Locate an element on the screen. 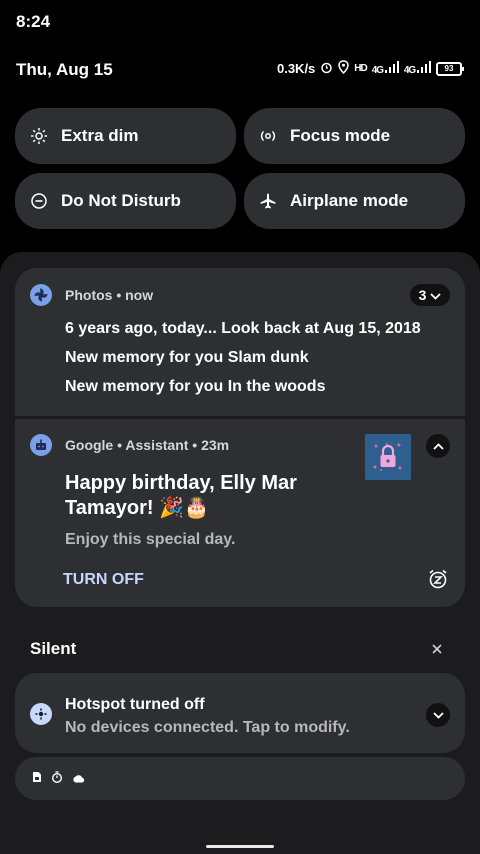  photos-line-2: New memory for you Slam dunk is located at coordinates (187, 357).